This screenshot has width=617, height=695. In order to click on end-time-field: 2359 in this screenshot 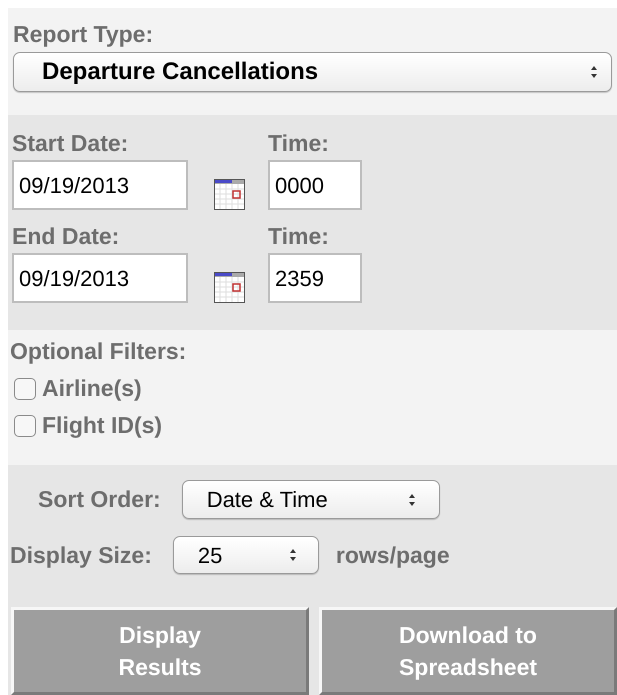, I will do `click(315, 278)`.